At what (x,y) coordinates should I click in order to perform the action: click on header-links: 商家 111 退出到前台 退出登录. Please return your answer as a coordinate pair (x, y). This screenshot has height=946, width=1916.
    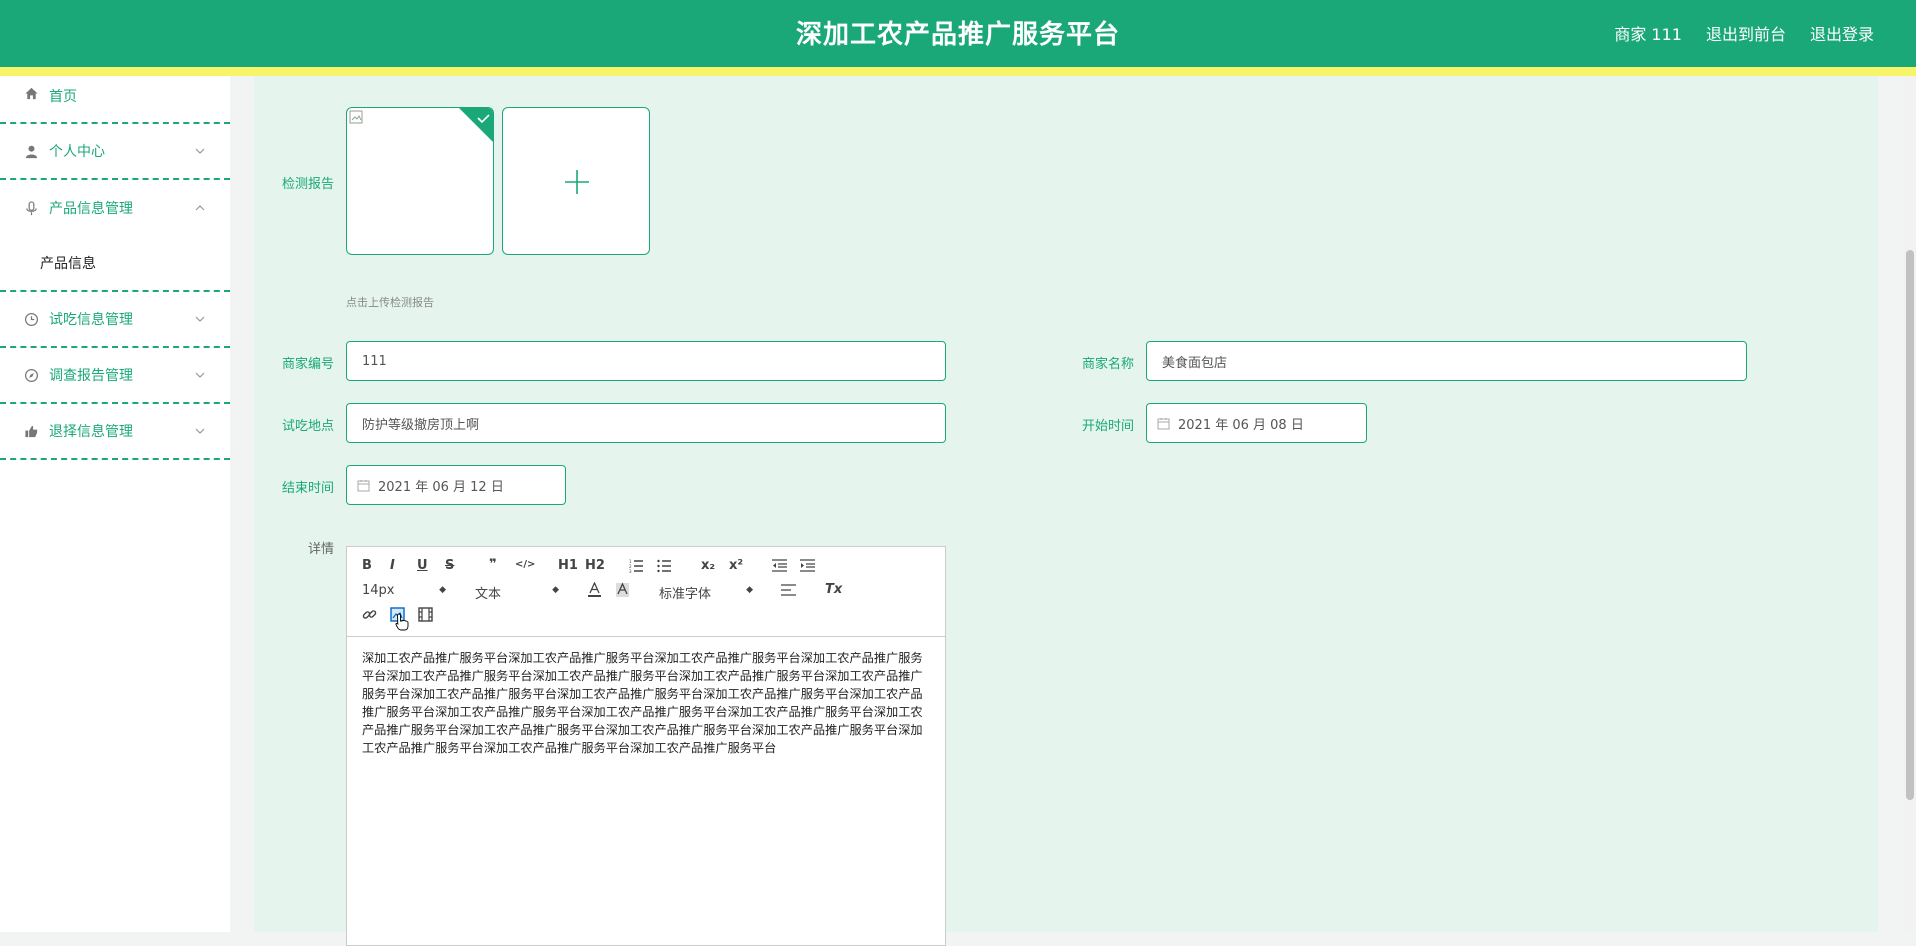
    Looking at the image, I should click on (1744, 33).